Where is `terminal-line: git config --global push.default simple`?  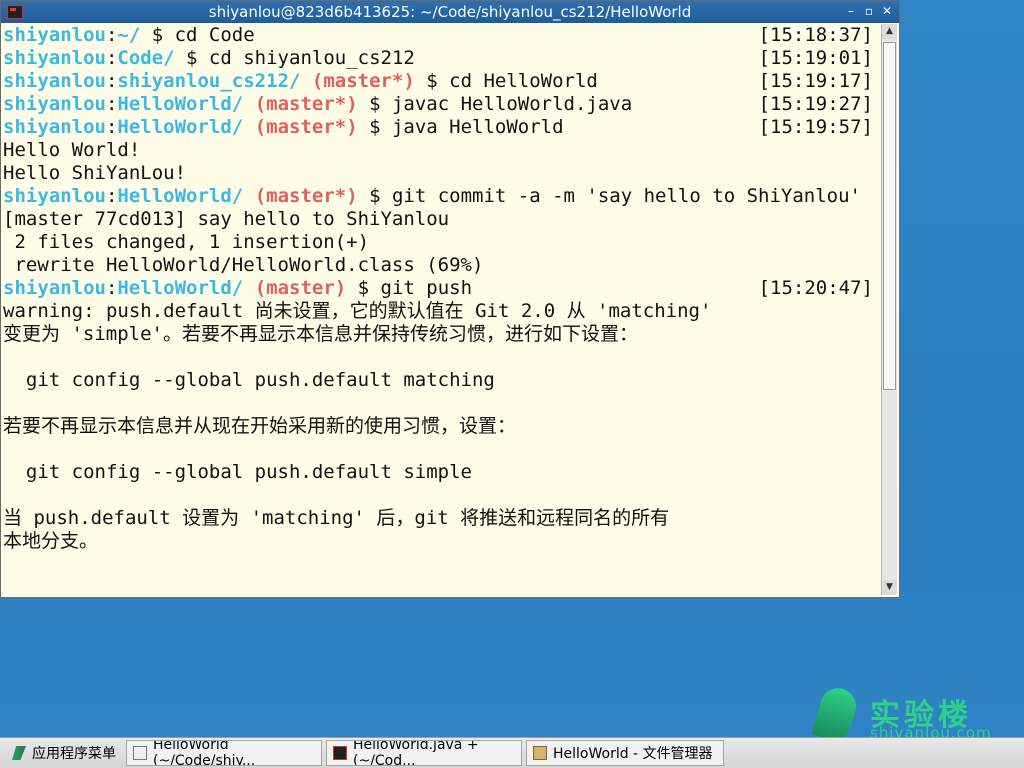
terminal-line: git config --global push.default simple is located at coordinates (442, 472).